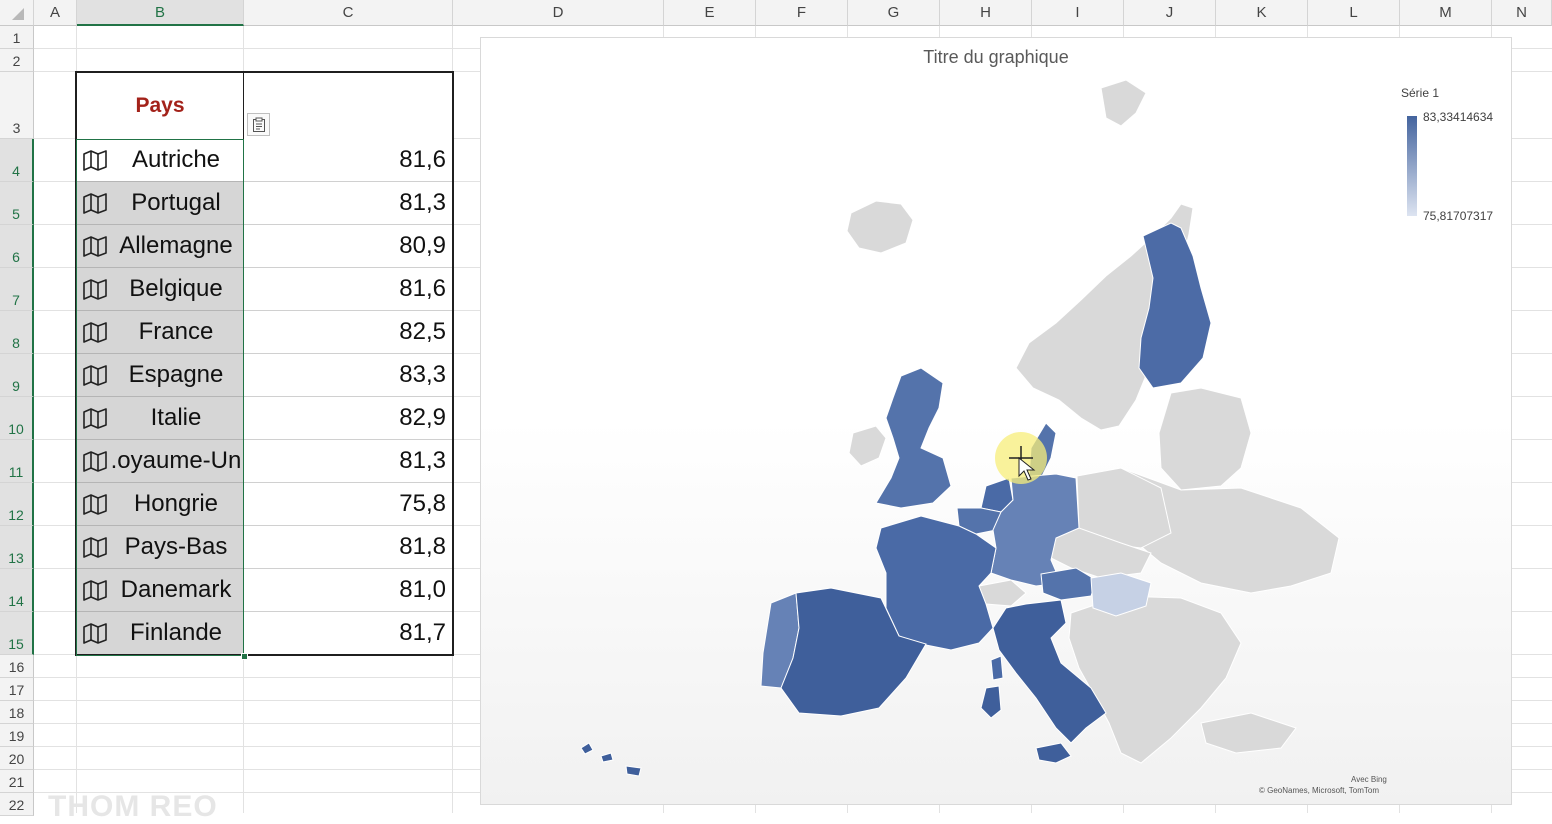 This screenshot has height=824, width=1552. Describe the element at coordinates (176, 202) in the screenshot. I see `country-name: Portugal` at that location.